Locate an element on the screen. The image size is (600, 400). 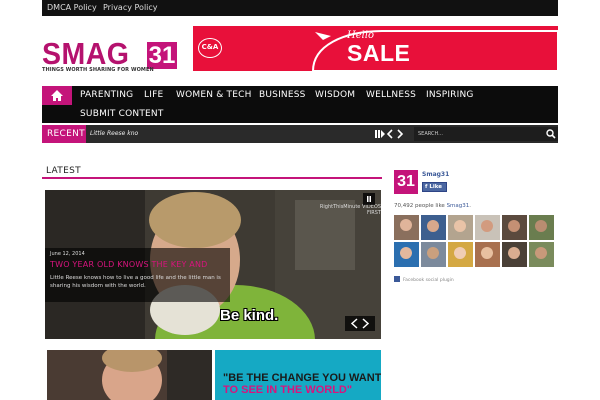
post-thumbnail-image is located at coordinates (129, 375).